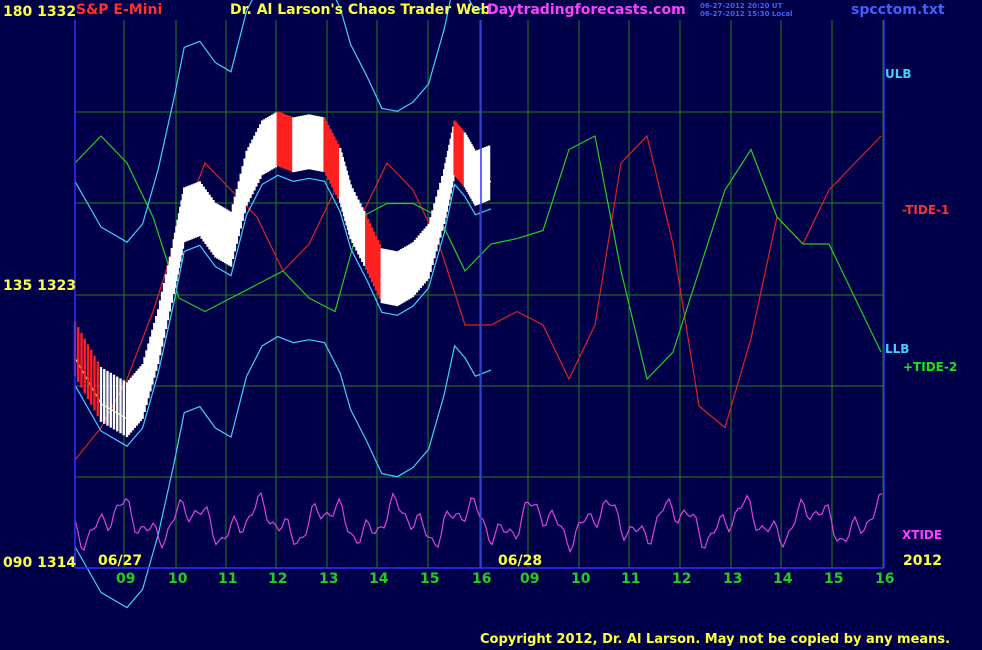 This screenshot has height=650, width=982. Describe the element at coordinates (586, 10) in the screenshot. I see `site-link: Daytradingforecasts.com` at that location.